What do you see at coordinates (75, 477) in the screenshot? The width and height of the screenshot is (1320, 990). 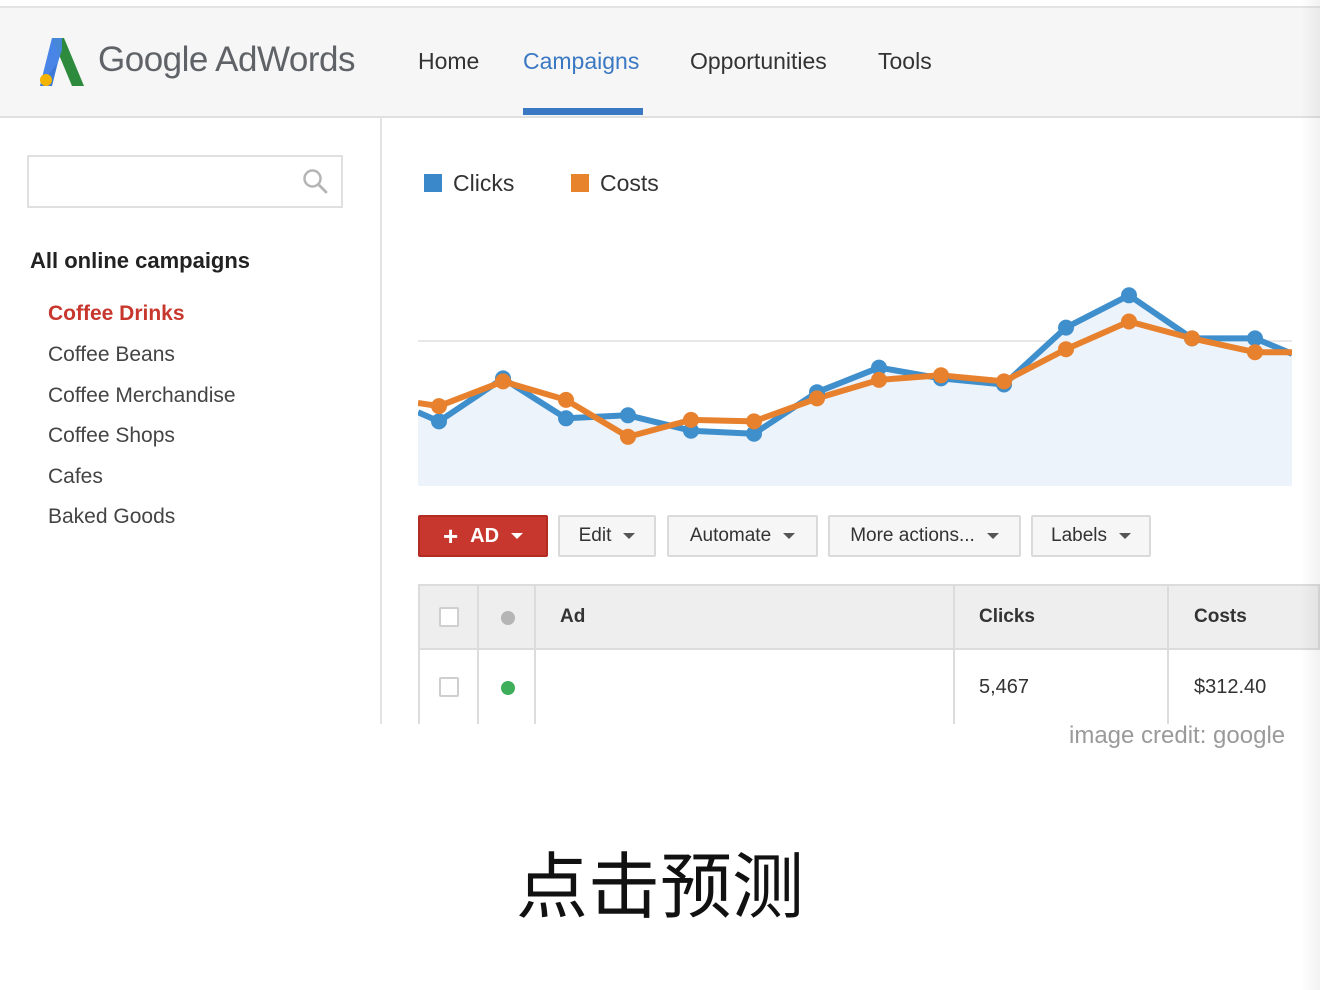 I see `sidebar-item-cafes: Cafes` at bounding box center [75, 477].